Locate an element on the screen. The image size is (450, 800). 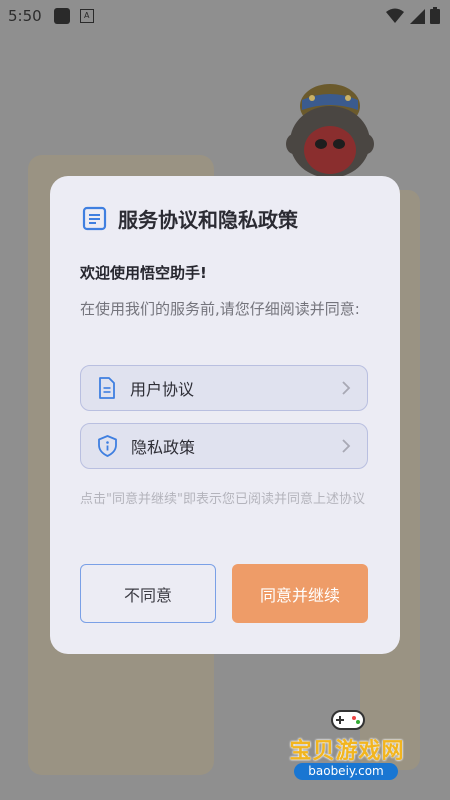
watermark-brand: 宝贝游戏网 is located at coordinates (347, 751).